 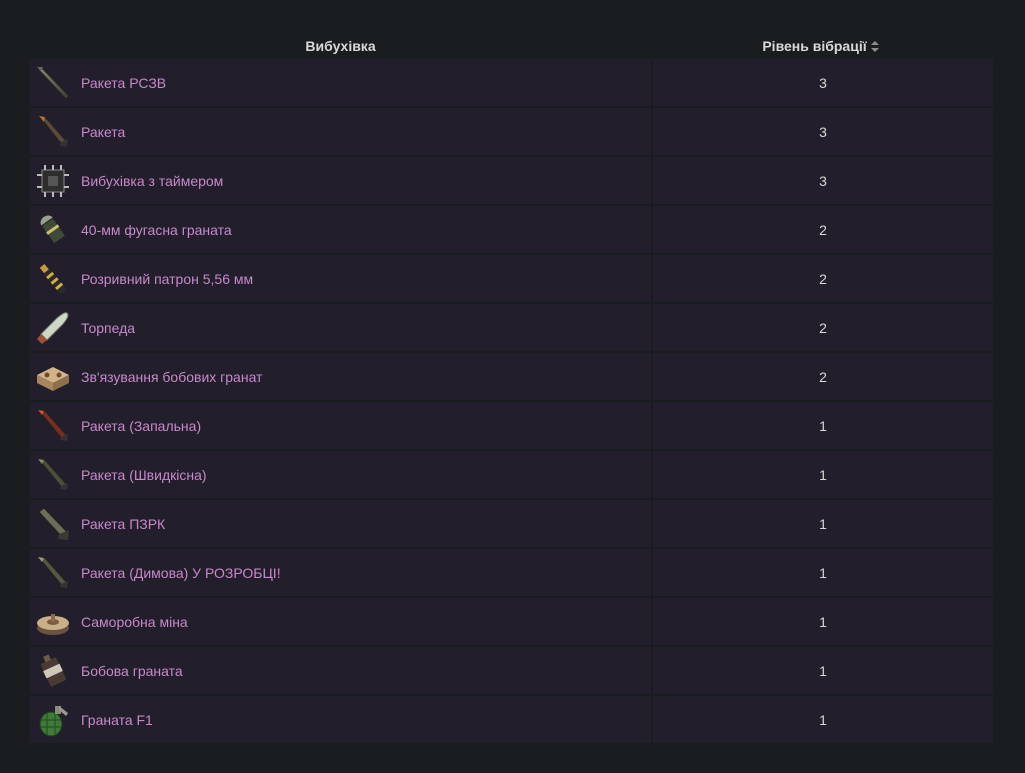 What do you see at coordinates (167, 279) in the screenshot?
I see `item-link: Розривний патрон 5,56 мм` at bounding box center [167, 279].